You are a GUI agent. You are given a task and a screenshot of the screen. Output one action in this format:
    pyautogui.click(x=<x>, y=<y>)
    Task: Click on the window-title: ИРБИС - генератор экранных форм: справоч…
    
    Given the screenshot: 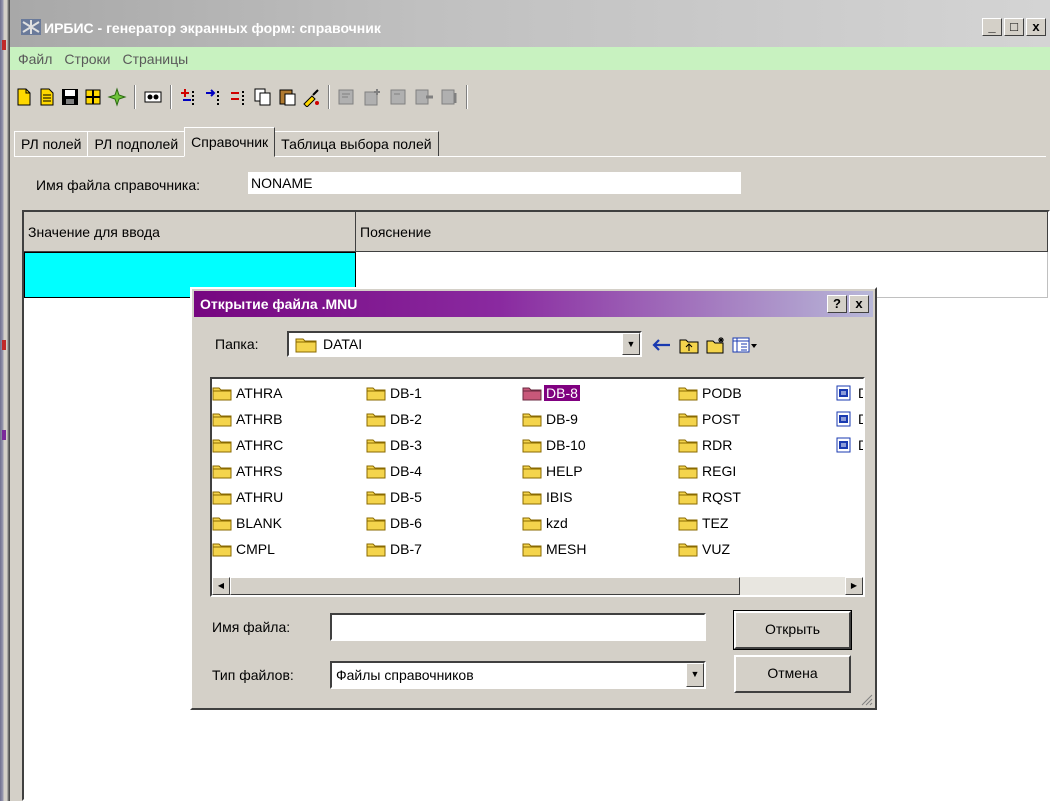 What is the action you would take?
    pyautogui.click(x=212, y=28)
    